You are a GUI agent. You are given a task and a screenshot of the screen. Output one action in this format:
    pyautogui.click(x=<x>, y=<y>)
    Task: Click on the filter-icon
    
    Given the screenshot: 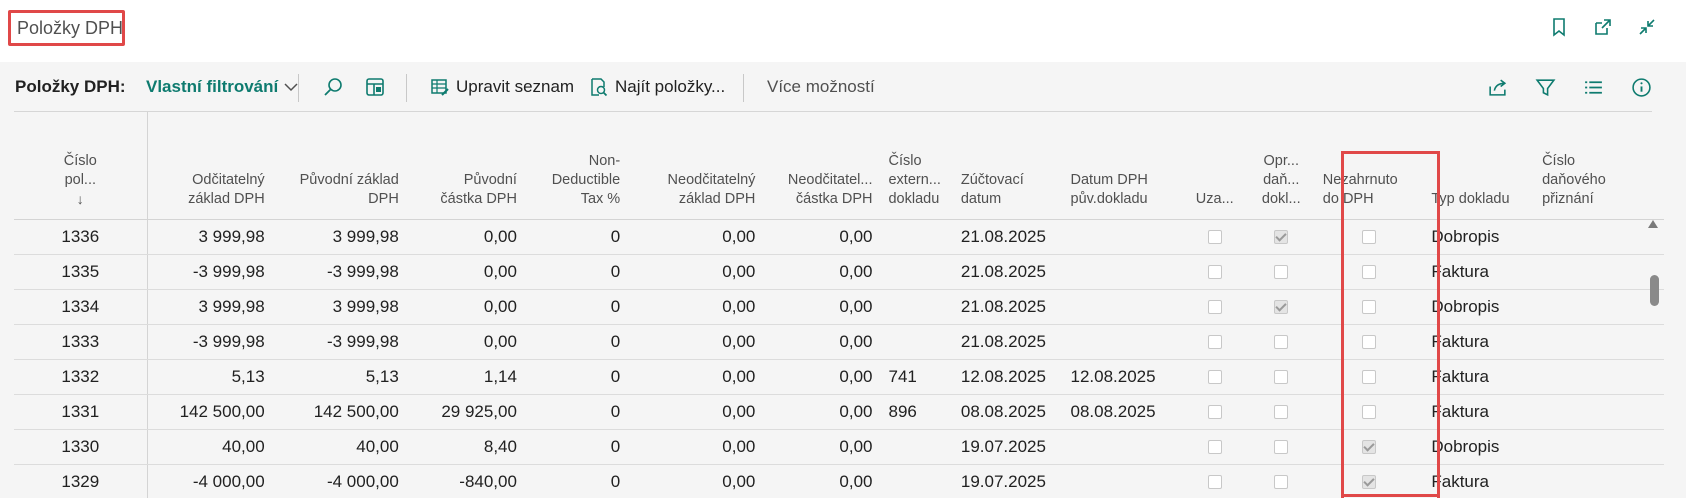 What is the action you would take?
    pyautogui.click(x=1545, y=87)
    